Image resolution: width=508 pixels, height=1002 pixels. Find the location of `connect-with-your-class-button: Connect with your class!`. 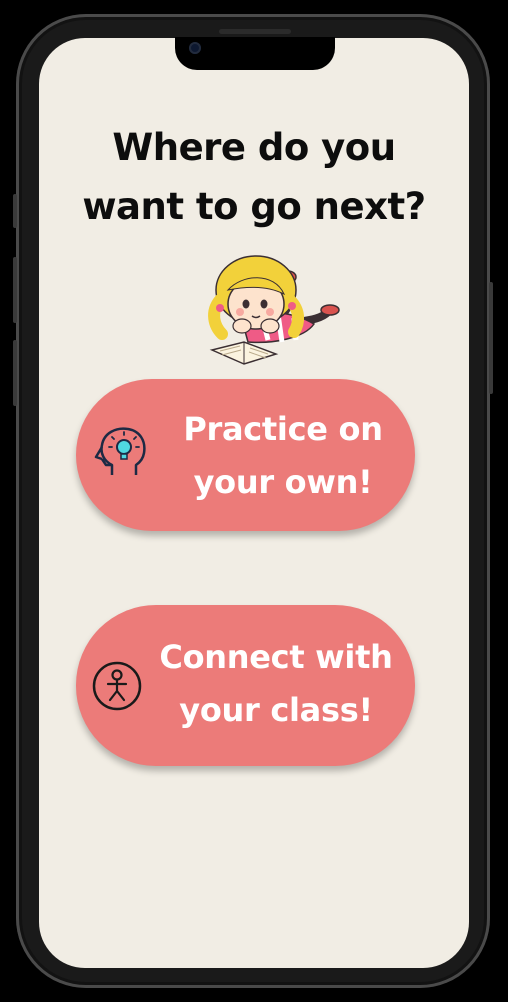

connect-with-your-class-button: Connect with your class! is located at coordinates (245, 685).